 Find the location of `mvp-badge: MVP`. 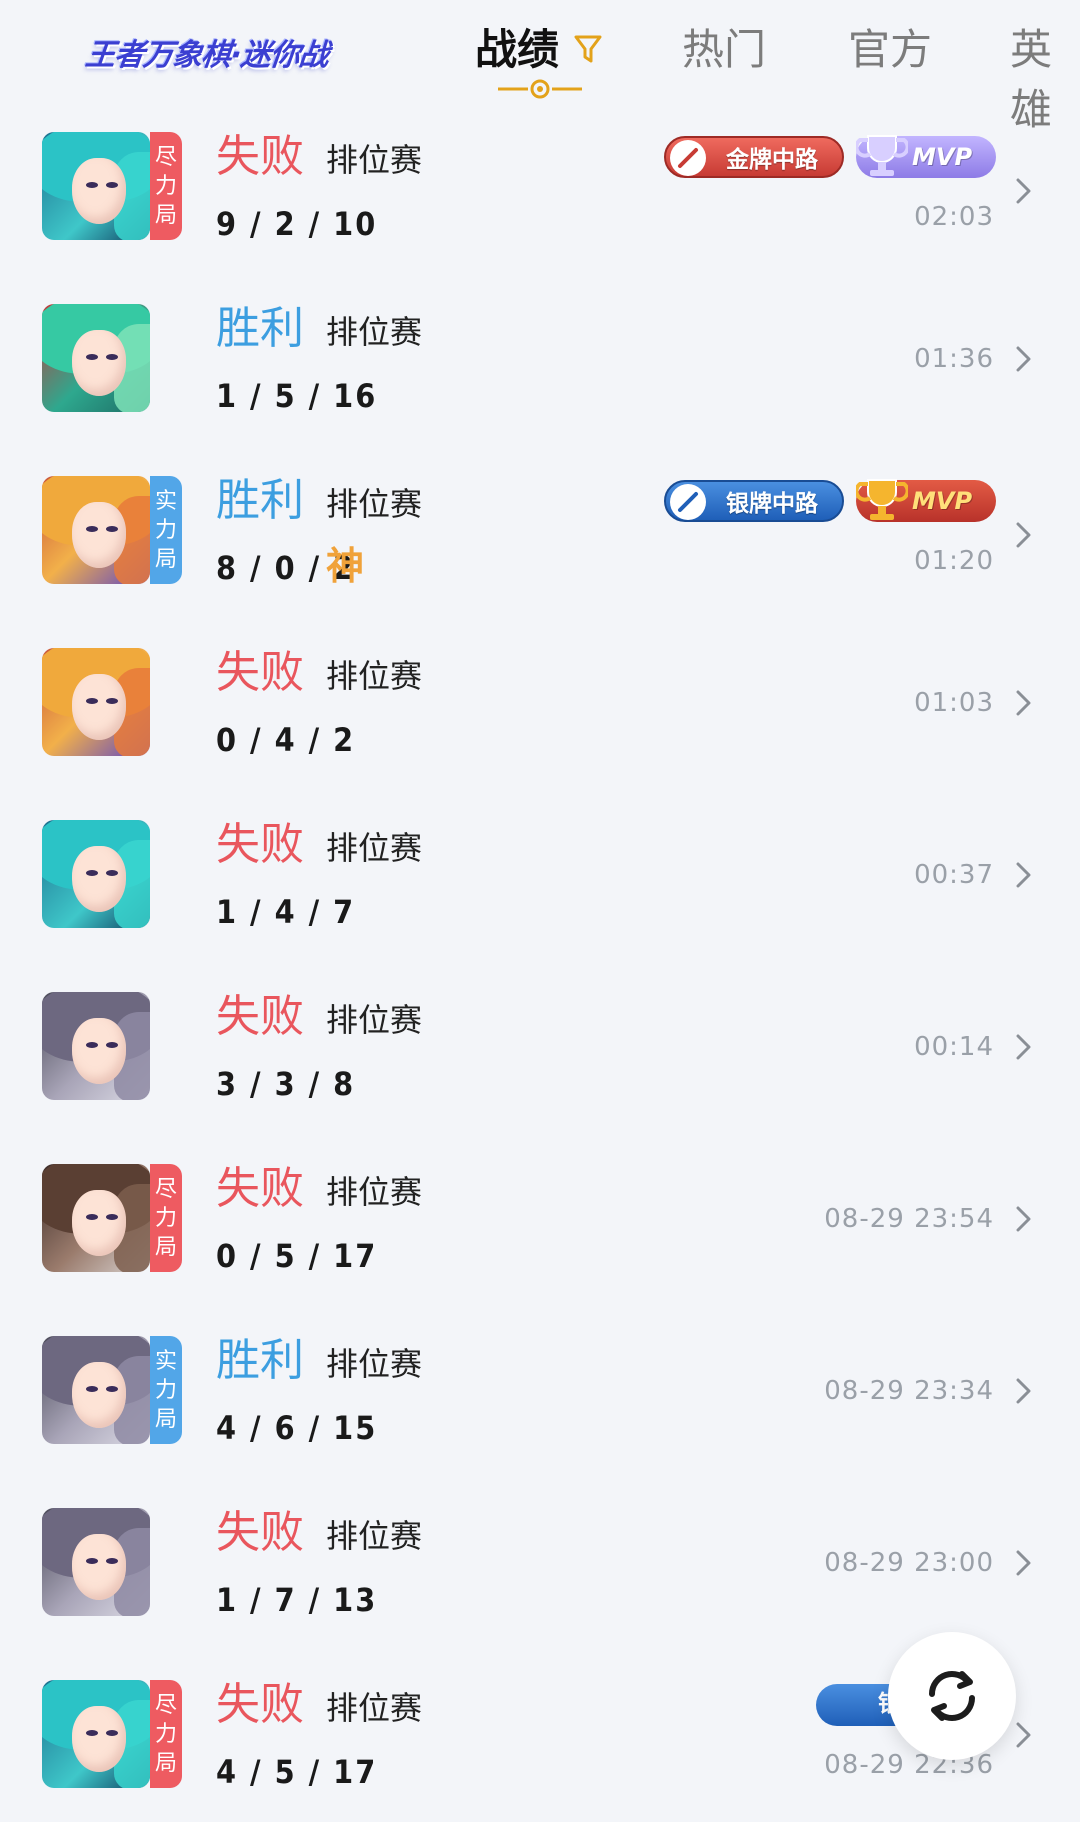

mvp-badge: MVP is located at coordinates (926, 500).